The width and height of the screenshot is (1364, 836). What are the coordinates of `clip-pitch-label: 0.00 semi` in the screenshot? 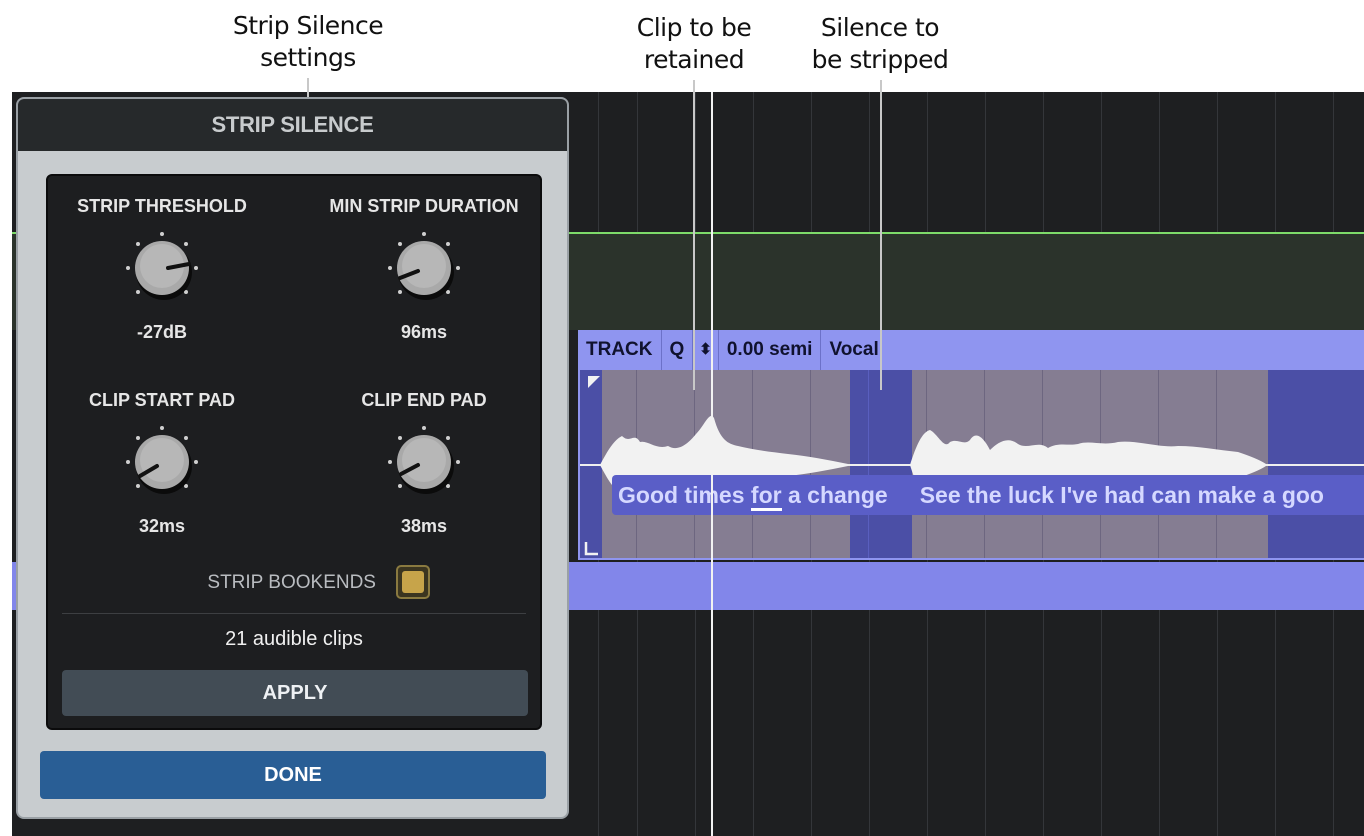 It's located at (770, 350).